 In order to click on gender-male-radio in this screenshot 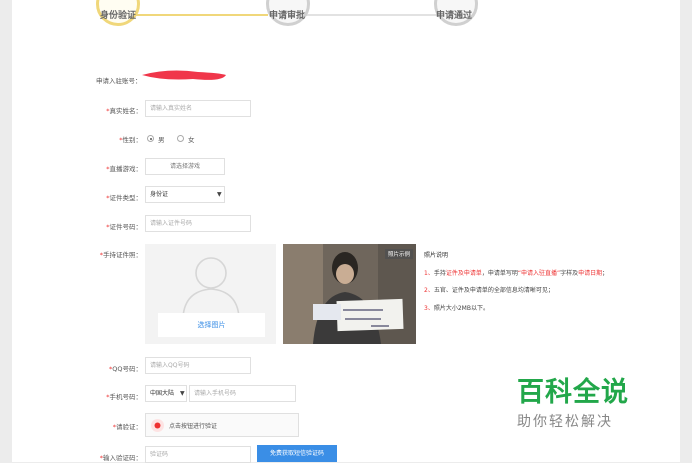, I will do `click(150, 138)`.